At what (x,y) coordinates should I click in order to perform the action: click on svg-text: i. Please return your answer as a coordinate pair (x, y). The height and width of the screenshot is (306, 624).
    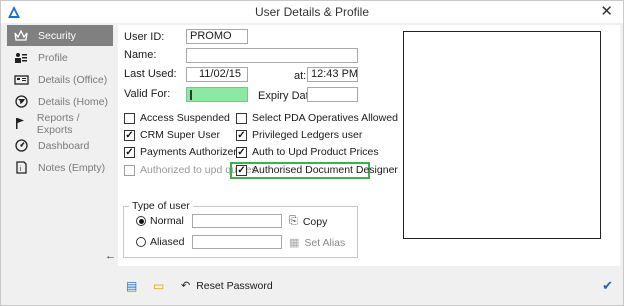
    Looking at the image, I should click on (20, 169).